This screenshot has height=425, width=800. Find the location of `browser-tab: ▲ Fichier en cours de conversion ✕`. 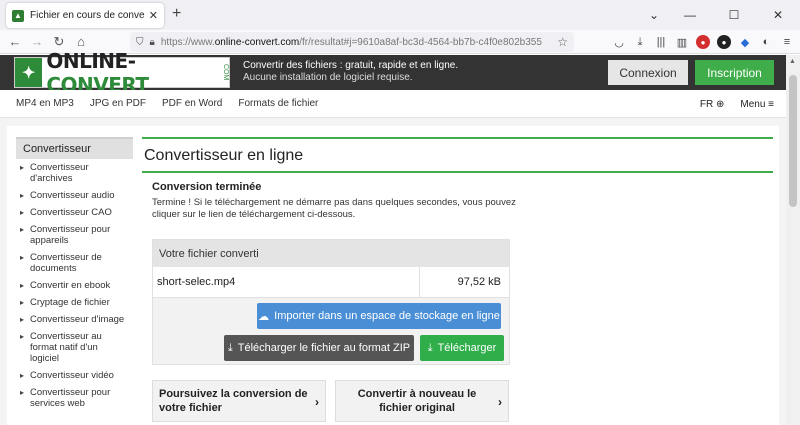

browser-tab: ▲ Fichier en cours de conversion ✕ is located at coordinates (85, 15).